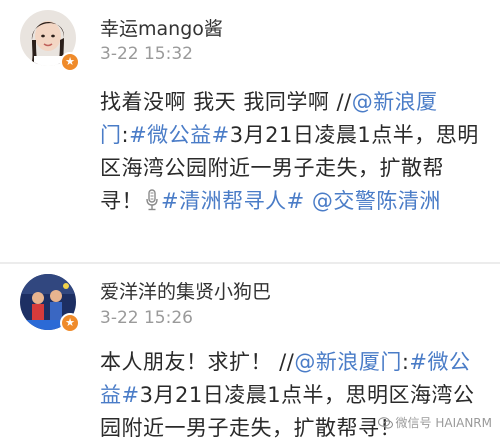 The image size is (500, 445). Describe the element at coordinates (179, 135) in the screenshot. I see `hashtag-link: #微公益#` at that location.